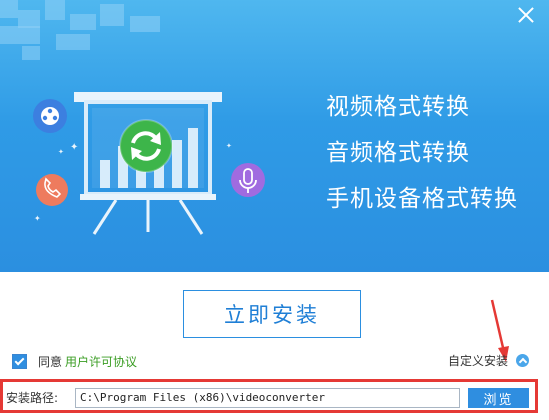 The image size is (549, 420). I want to click on custom-install-label: 自定义安装, so click(478, 360).